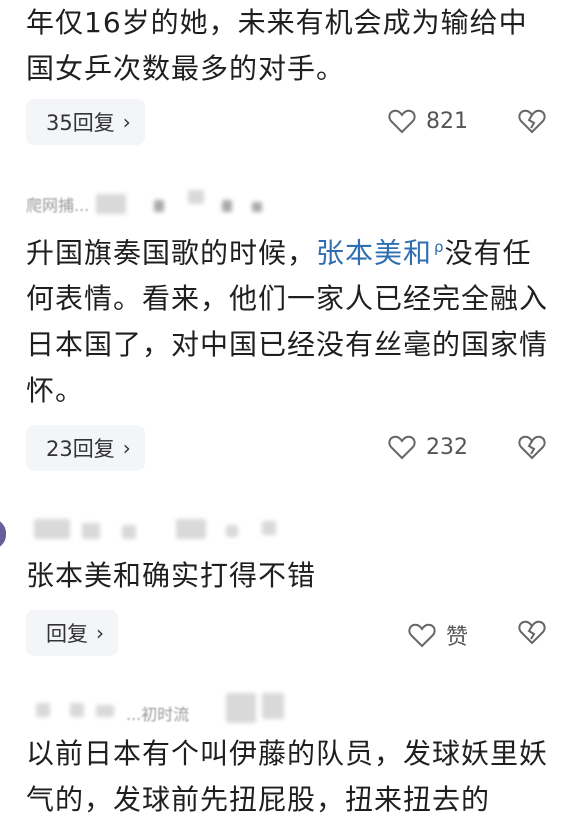 This screenshot has width=576, height=823. I want to click on comment-text: 年仅16岁的她，未来有机会成为输给中国女乒次数最多的对手。, so click(277, 45).